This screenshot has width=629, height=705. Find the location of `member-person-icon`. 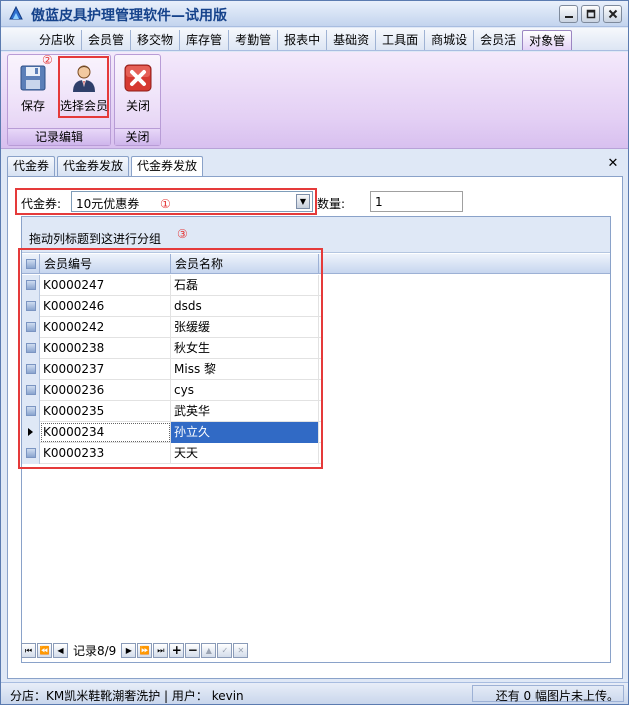

member-person-icon is located at coordinates (83, 78).